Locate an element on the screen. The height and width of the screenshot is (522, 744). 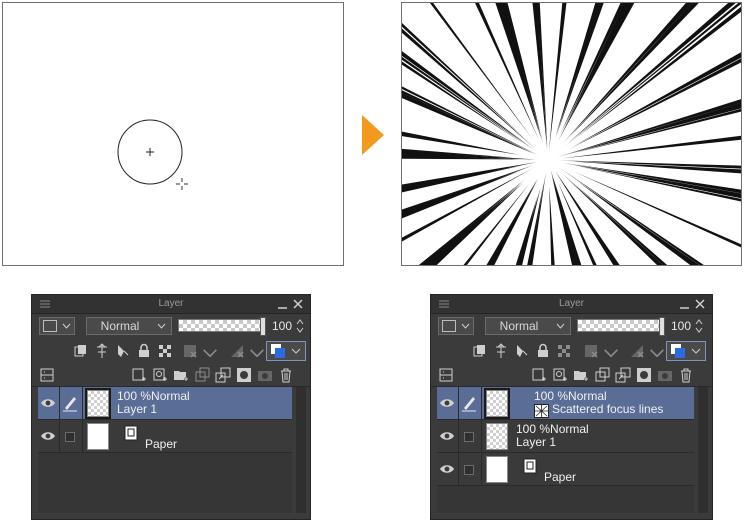
layer-info: 100 %Normal Layer 1 is located at coordinates (153, 403).